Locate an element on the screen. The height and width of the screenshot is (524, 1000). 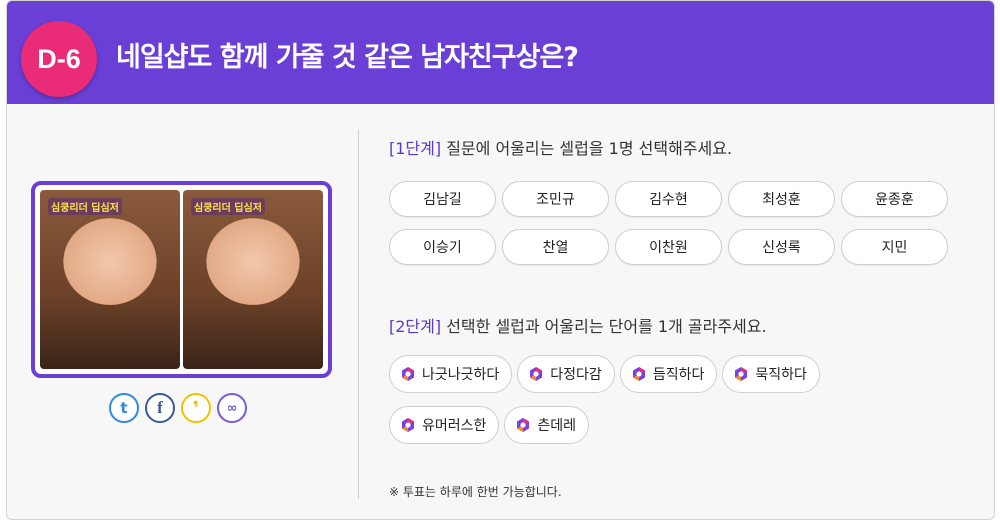
step2-instruction: [2단계] 선택한 셀럽과 어울리는 단어를 1개 골라주세요. is located at coordinates (578, 325).